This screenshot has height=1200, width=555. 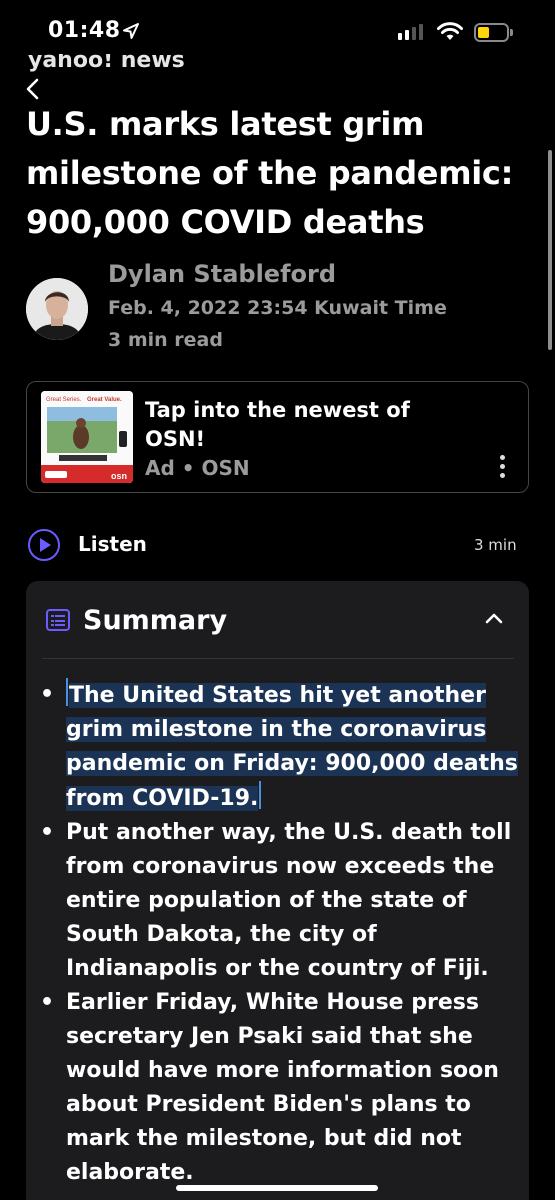 I want to click on svg-text: Great Value., so click(x=104, y=400).